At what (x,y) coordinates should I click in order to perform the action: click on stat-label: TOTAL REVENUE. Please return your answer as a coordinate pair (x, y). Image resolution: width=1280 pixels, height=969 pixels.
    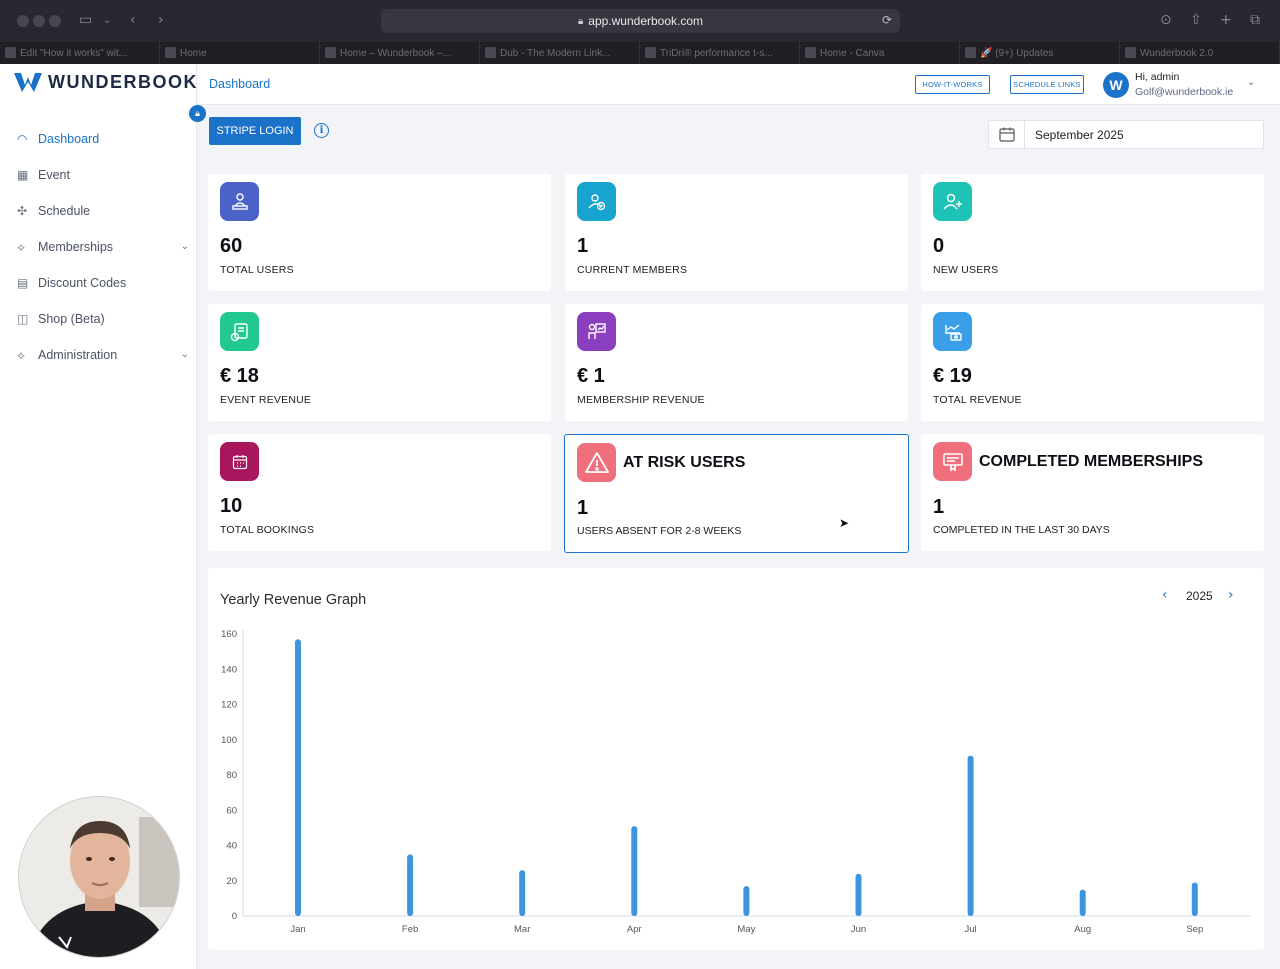
    Looking at the image, I should click on (977, 400).